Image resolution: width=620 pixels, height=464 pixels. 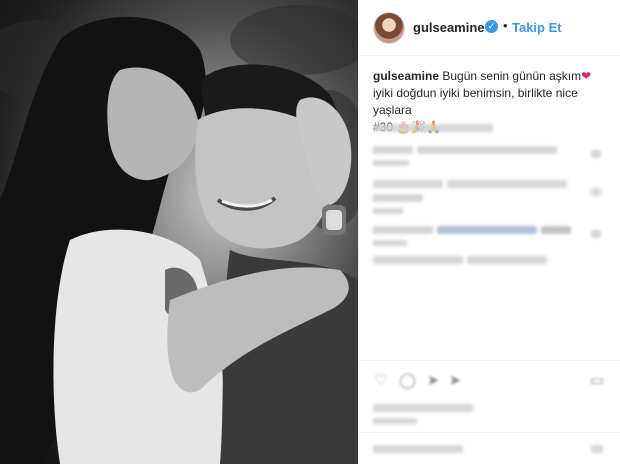 I want to click on blurred-comment-input, so click(x=418, y=449).